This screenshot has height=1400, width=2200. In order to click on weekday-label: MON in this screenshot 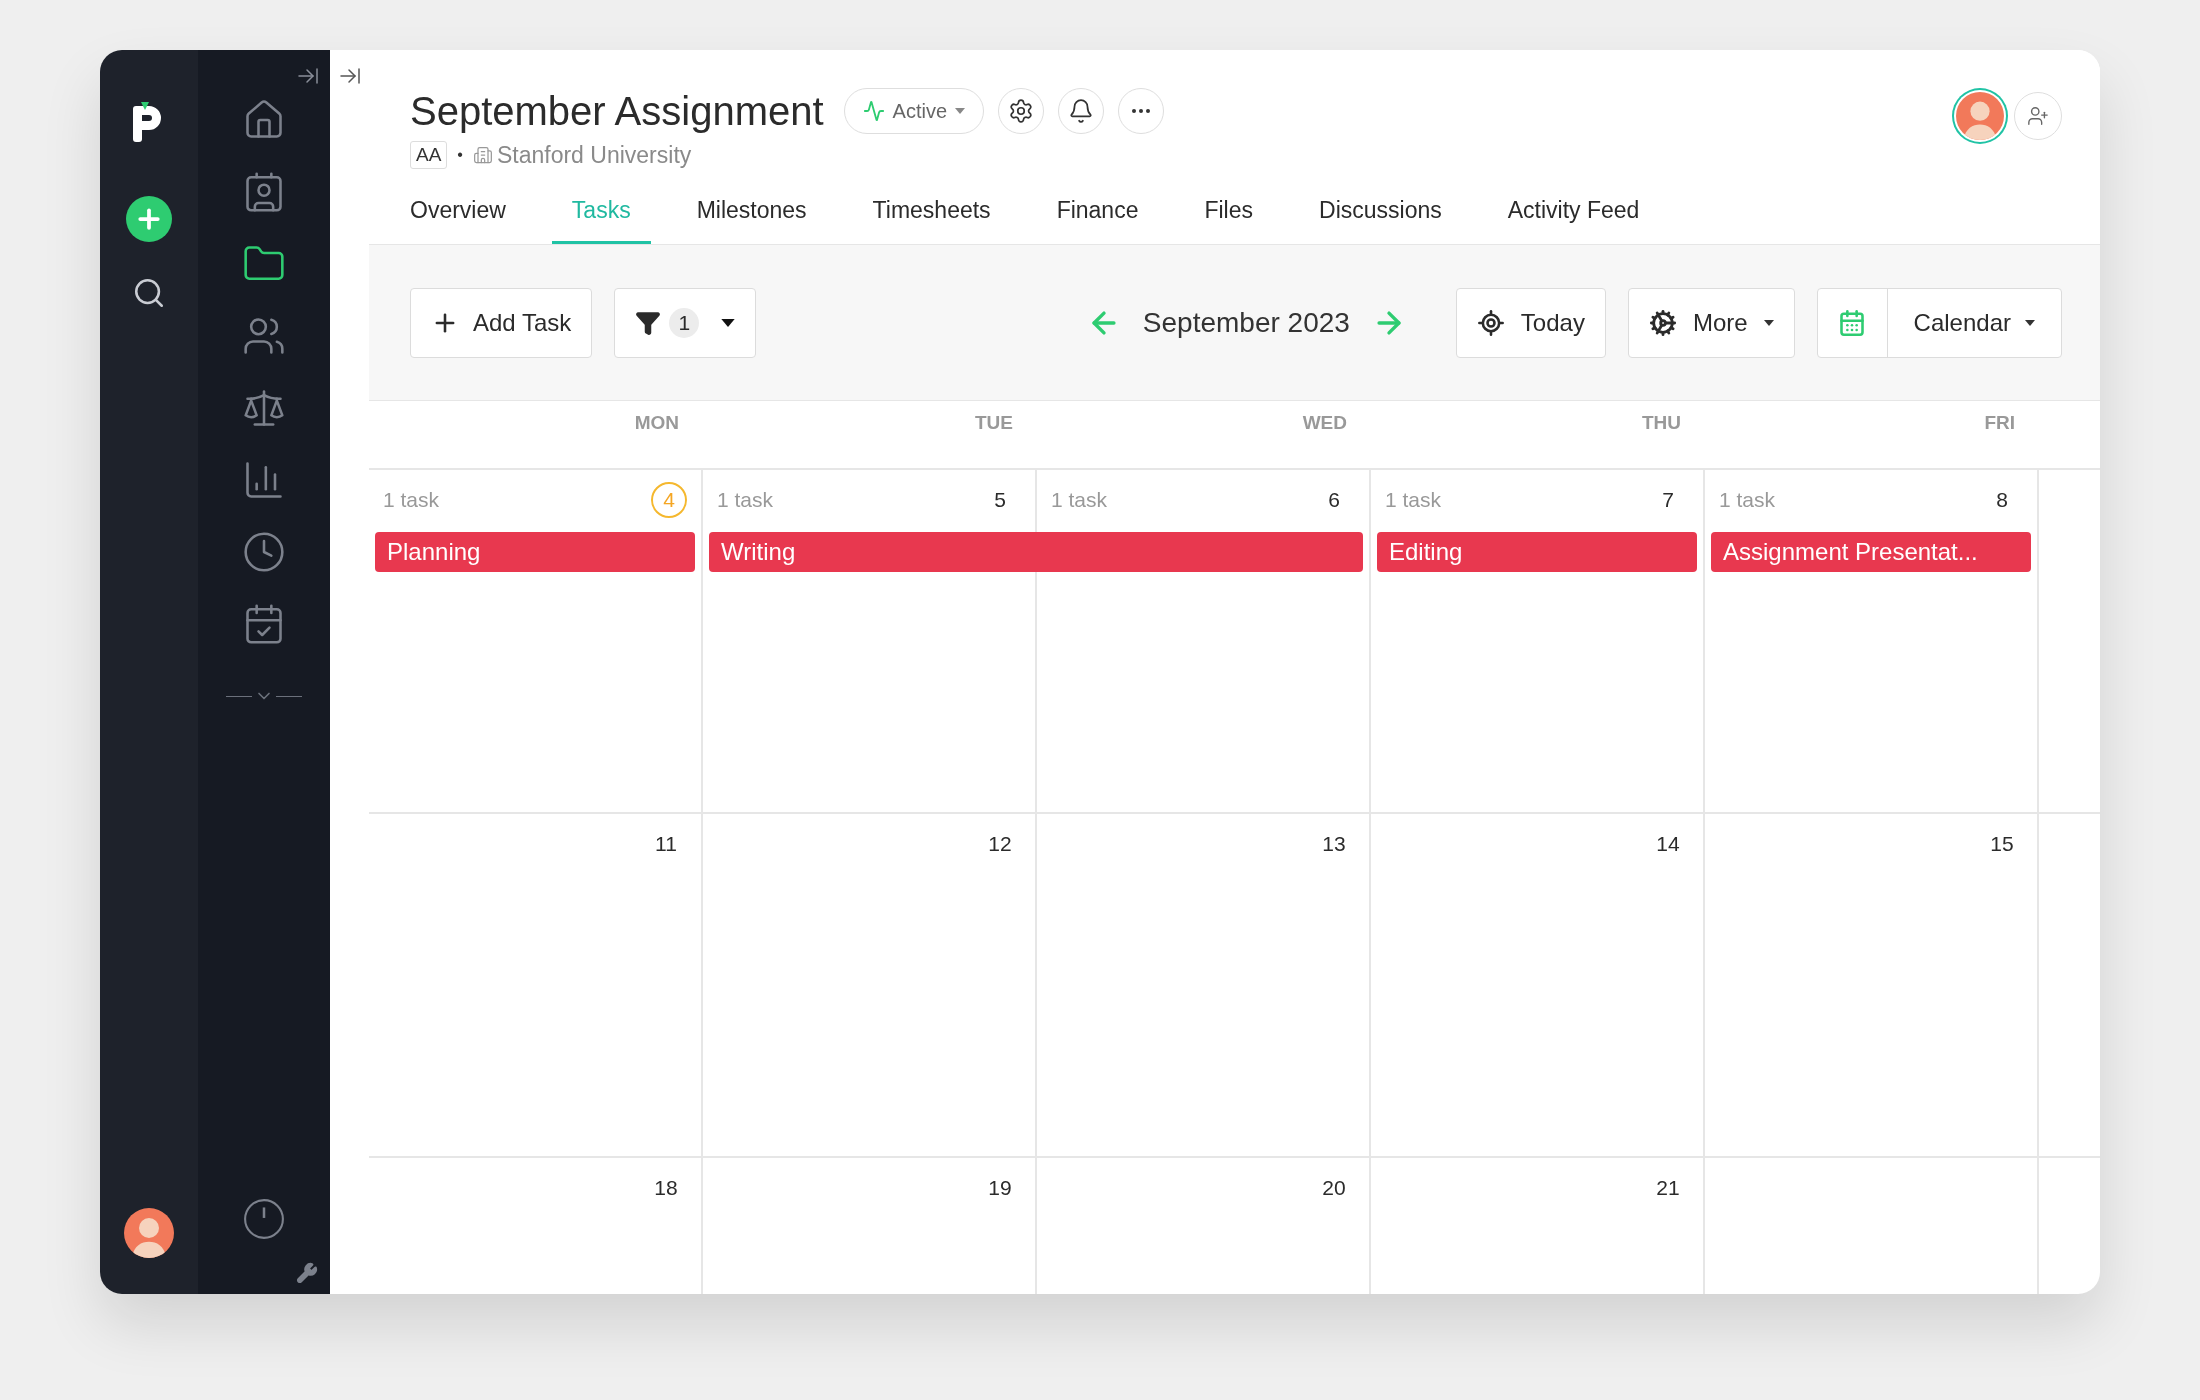, I will do `click(656, 423)`.